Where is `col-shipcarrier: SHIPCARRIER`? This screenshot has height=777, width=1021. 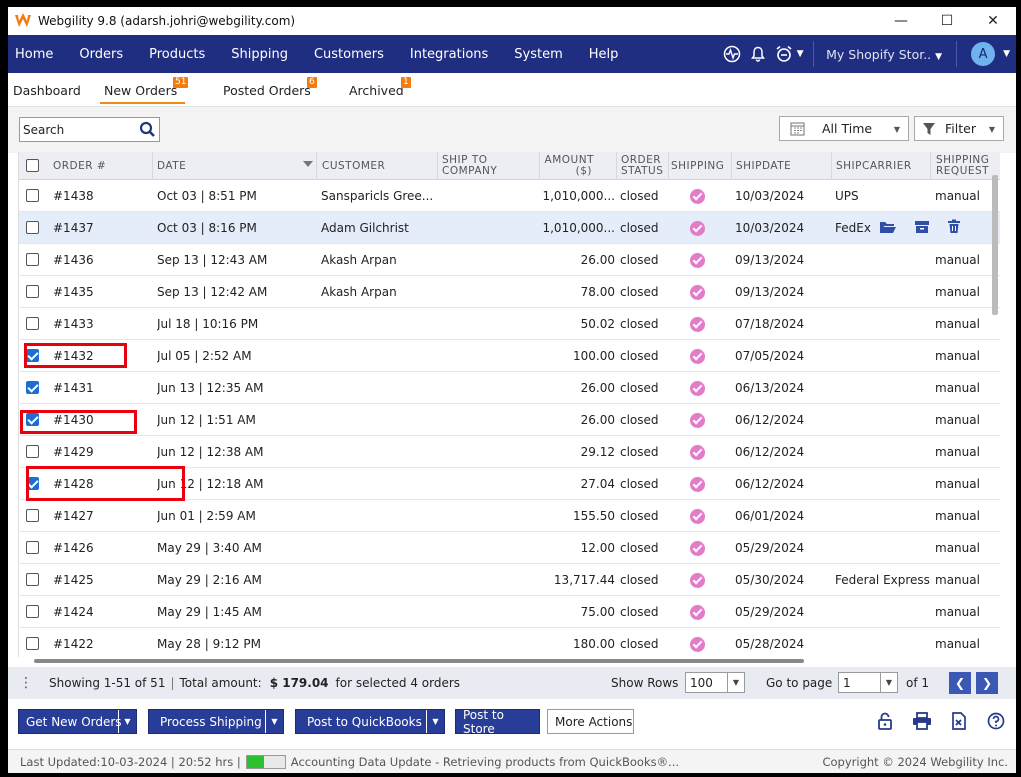 col-shipcarrier: SHIPCARRIER is located at coordinates (874, 166).